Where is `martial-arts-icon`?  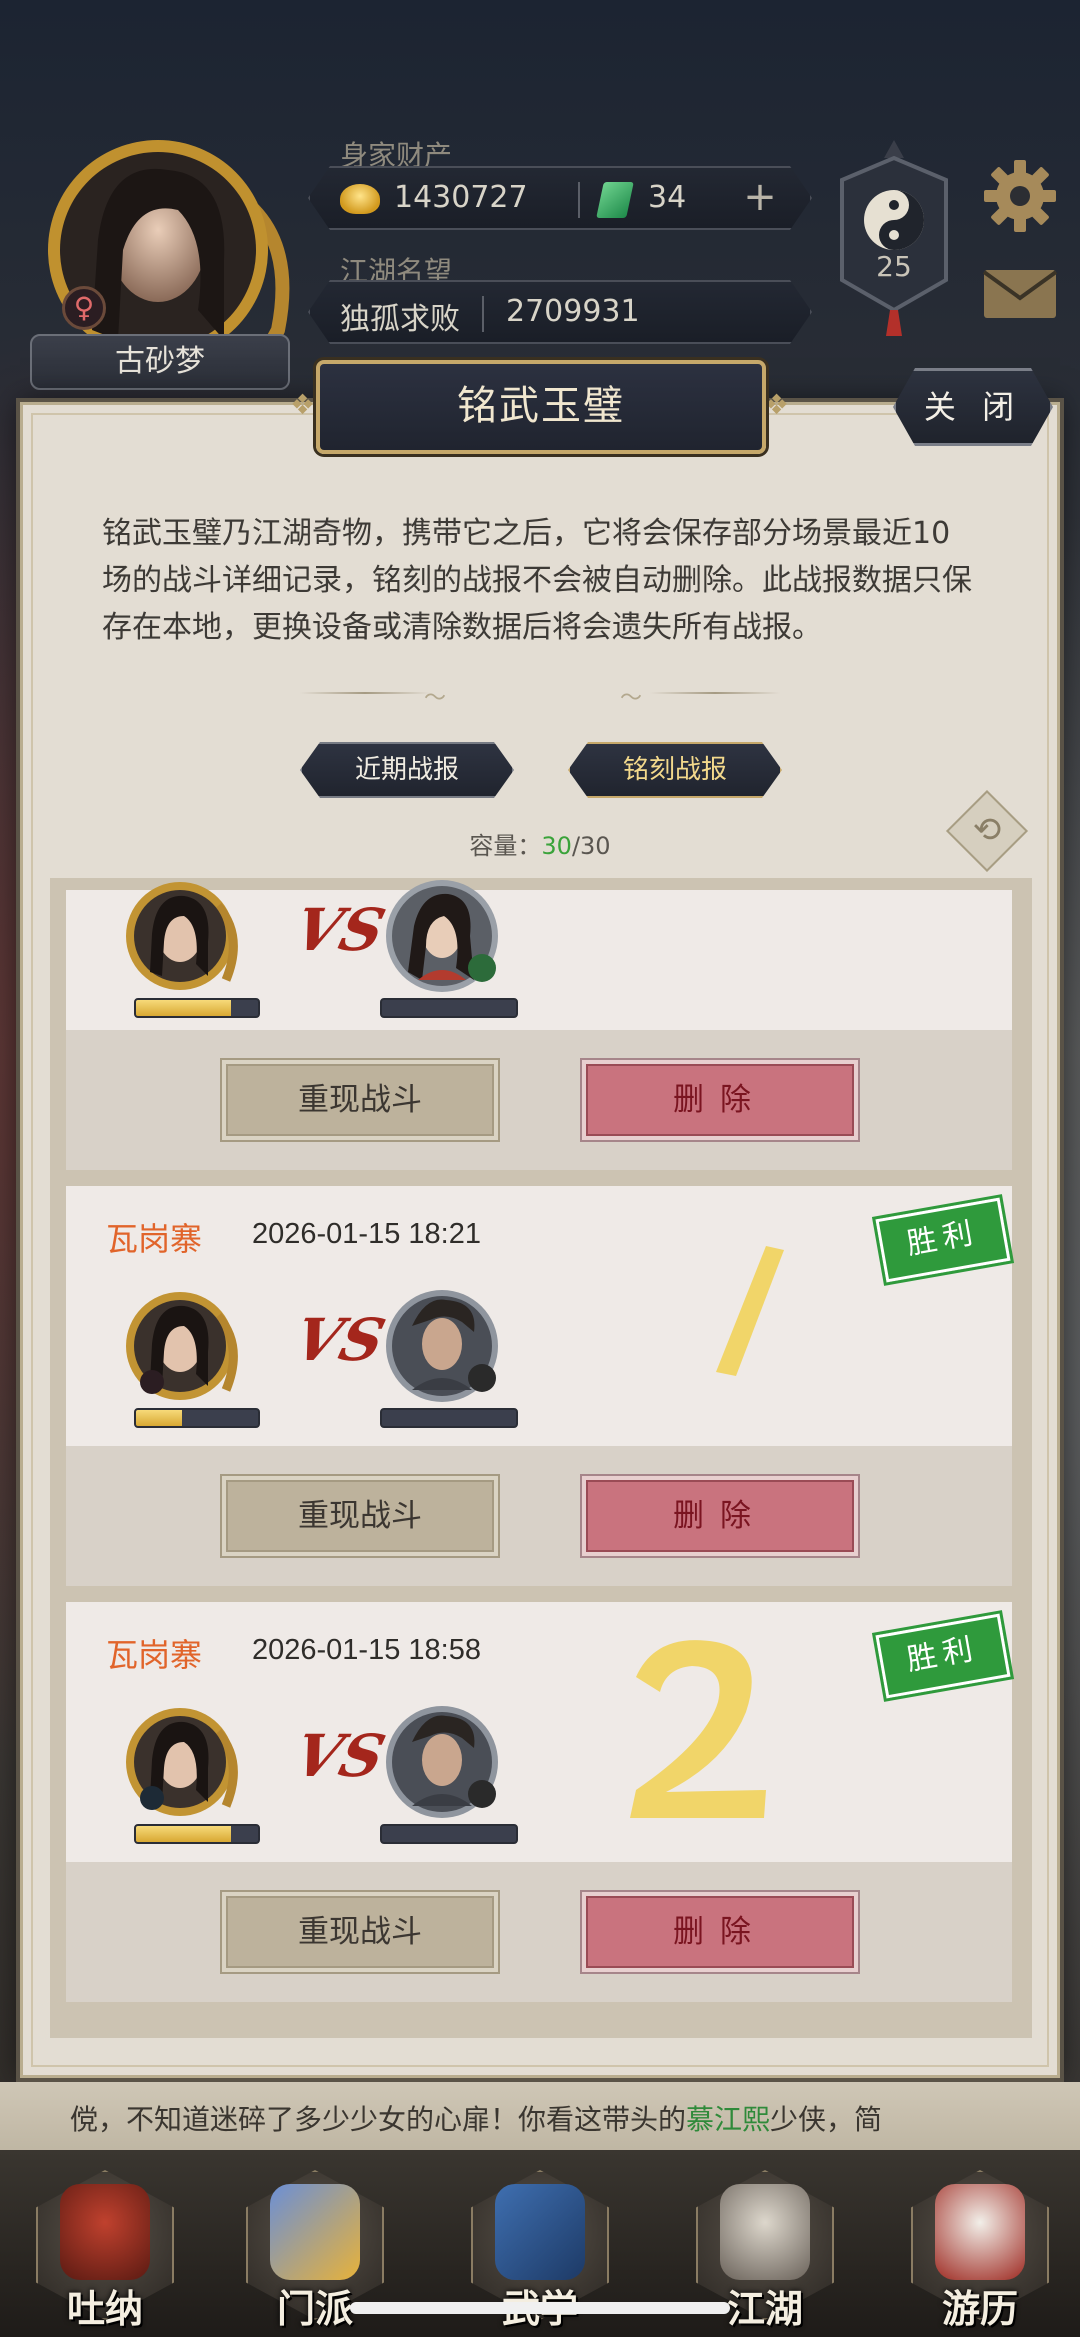 martial-arts-icon is located at coordinates (540, 2232).